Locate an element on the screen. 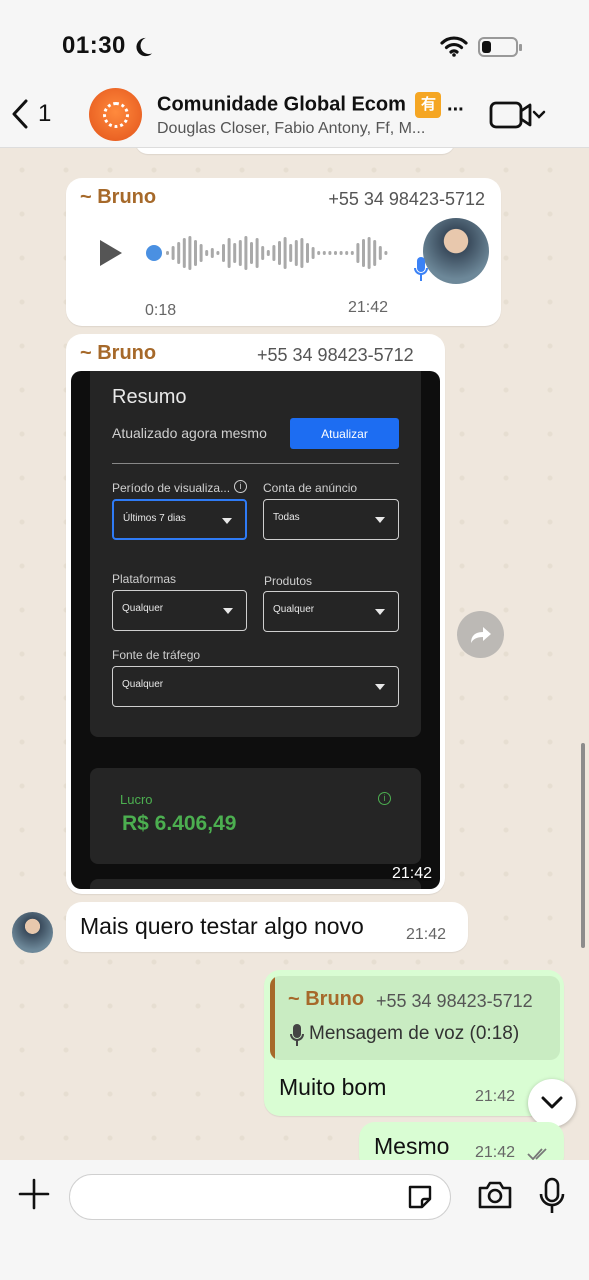 The height and width of the screenshot is (1280, 589). previous-message-edge is located at coordinates (295, 151).